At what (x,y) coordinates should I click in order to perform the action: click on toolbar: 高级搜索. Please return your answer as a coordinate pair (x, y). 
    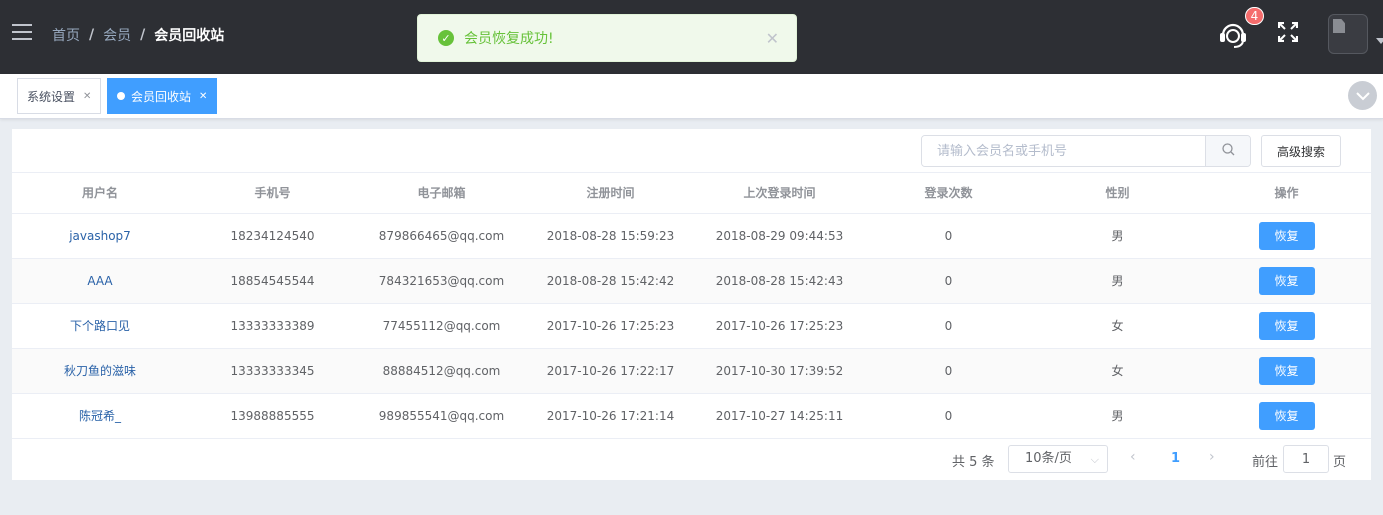
    Looking at the image, I should click on (691, 151).